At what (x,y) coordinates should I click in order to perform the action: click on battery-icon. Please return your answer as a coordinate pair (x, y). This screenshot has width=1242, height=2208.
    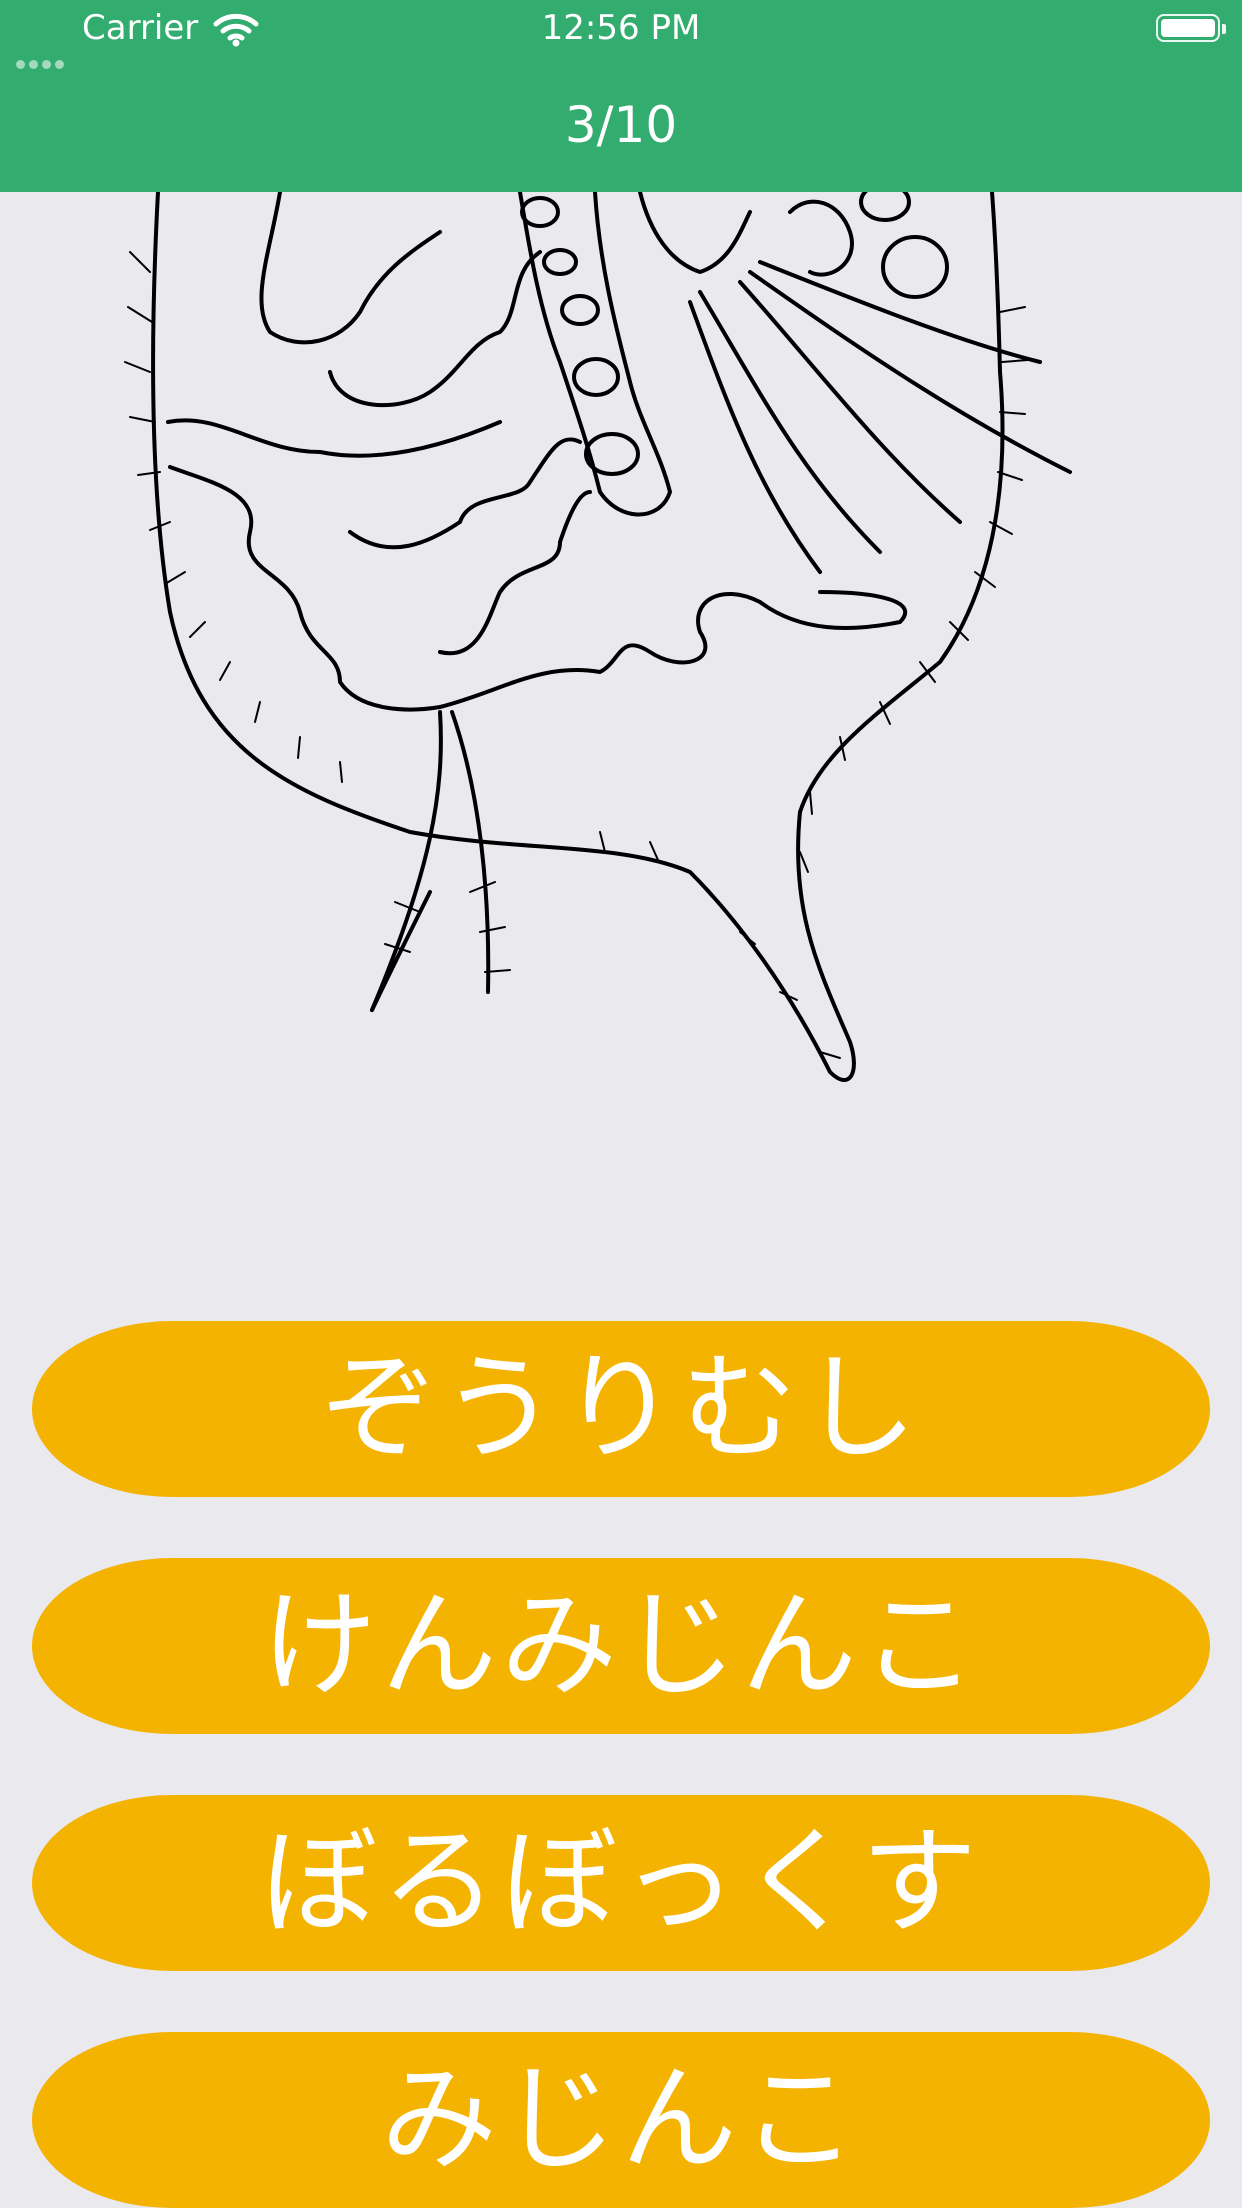
    Looking at the image, I should click on (1191, 28).